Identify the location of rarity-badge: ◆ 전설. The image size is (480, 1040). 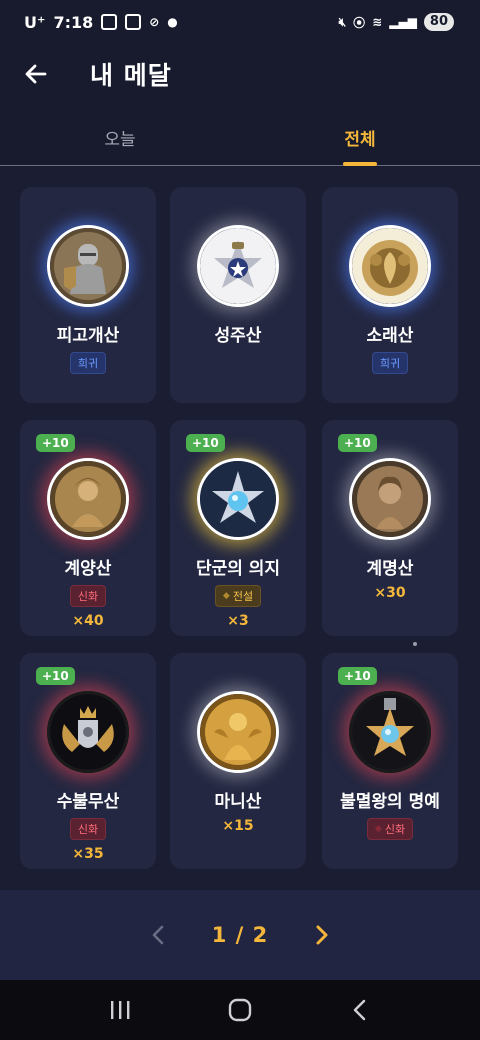
(238, 596).